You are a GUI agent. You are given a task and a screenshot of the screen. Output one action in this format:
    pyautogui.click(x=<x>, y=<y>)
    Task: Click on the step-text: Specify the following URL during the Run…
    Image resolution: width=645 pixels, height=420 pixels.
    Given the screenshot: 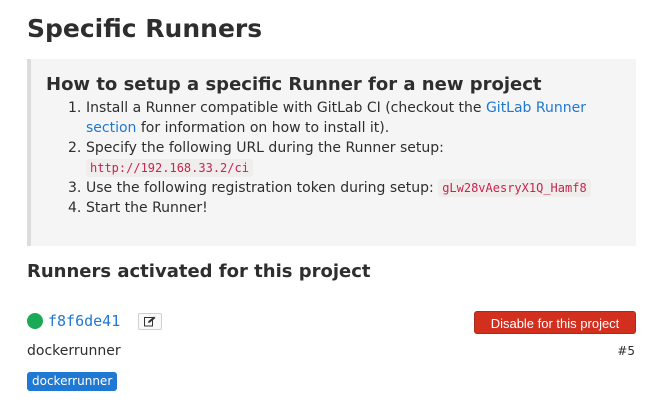 What is the action you would take?
    pyautogui.click(x=265, y=148)
    